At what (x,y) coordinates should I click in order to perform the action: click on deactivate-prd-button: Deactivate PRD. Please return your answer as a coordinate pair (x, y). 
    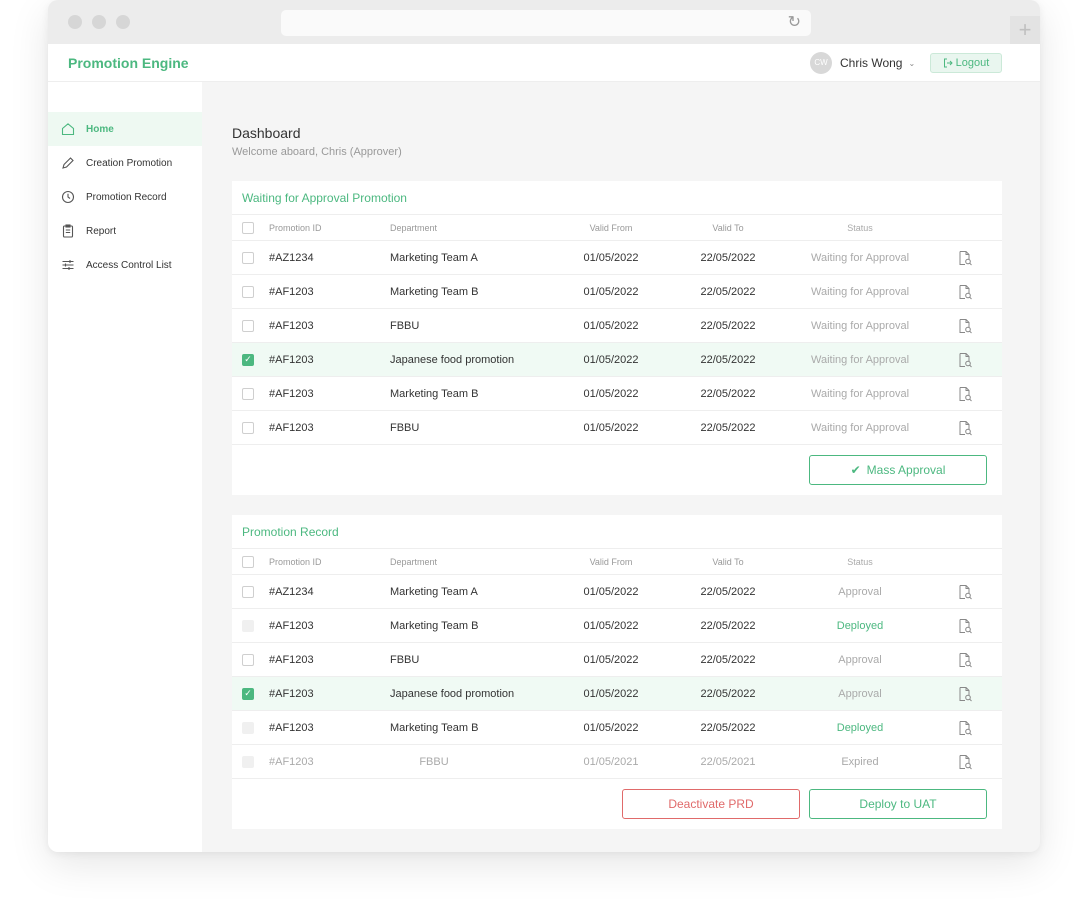
    Looking at the image, I should click on (711, 804).